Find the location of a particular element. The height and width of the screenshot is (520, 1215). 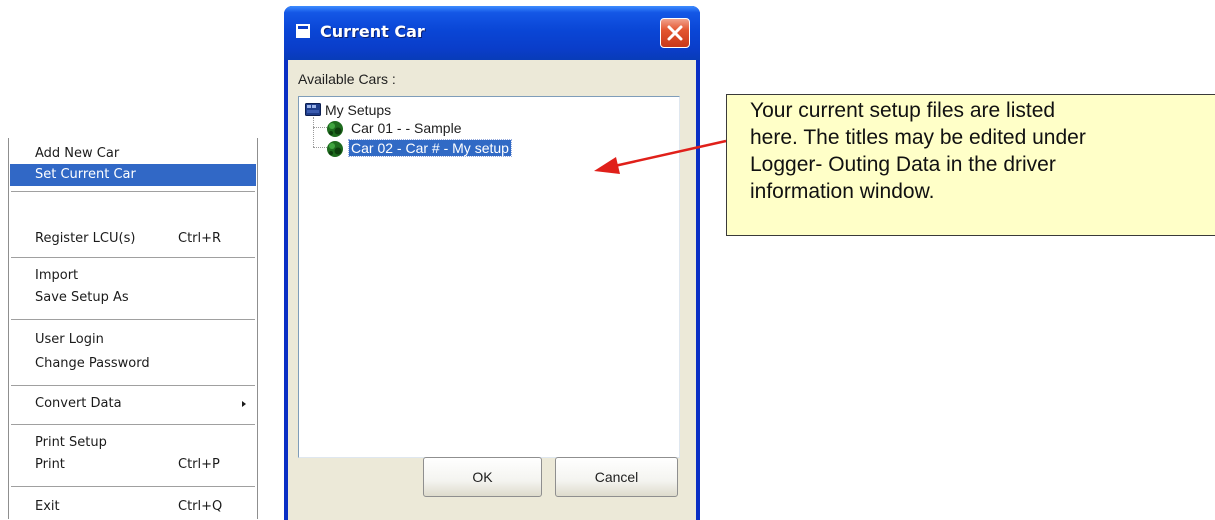

callout-line: Logger- Outing Data in the driver is located at coordinates (903, 164).